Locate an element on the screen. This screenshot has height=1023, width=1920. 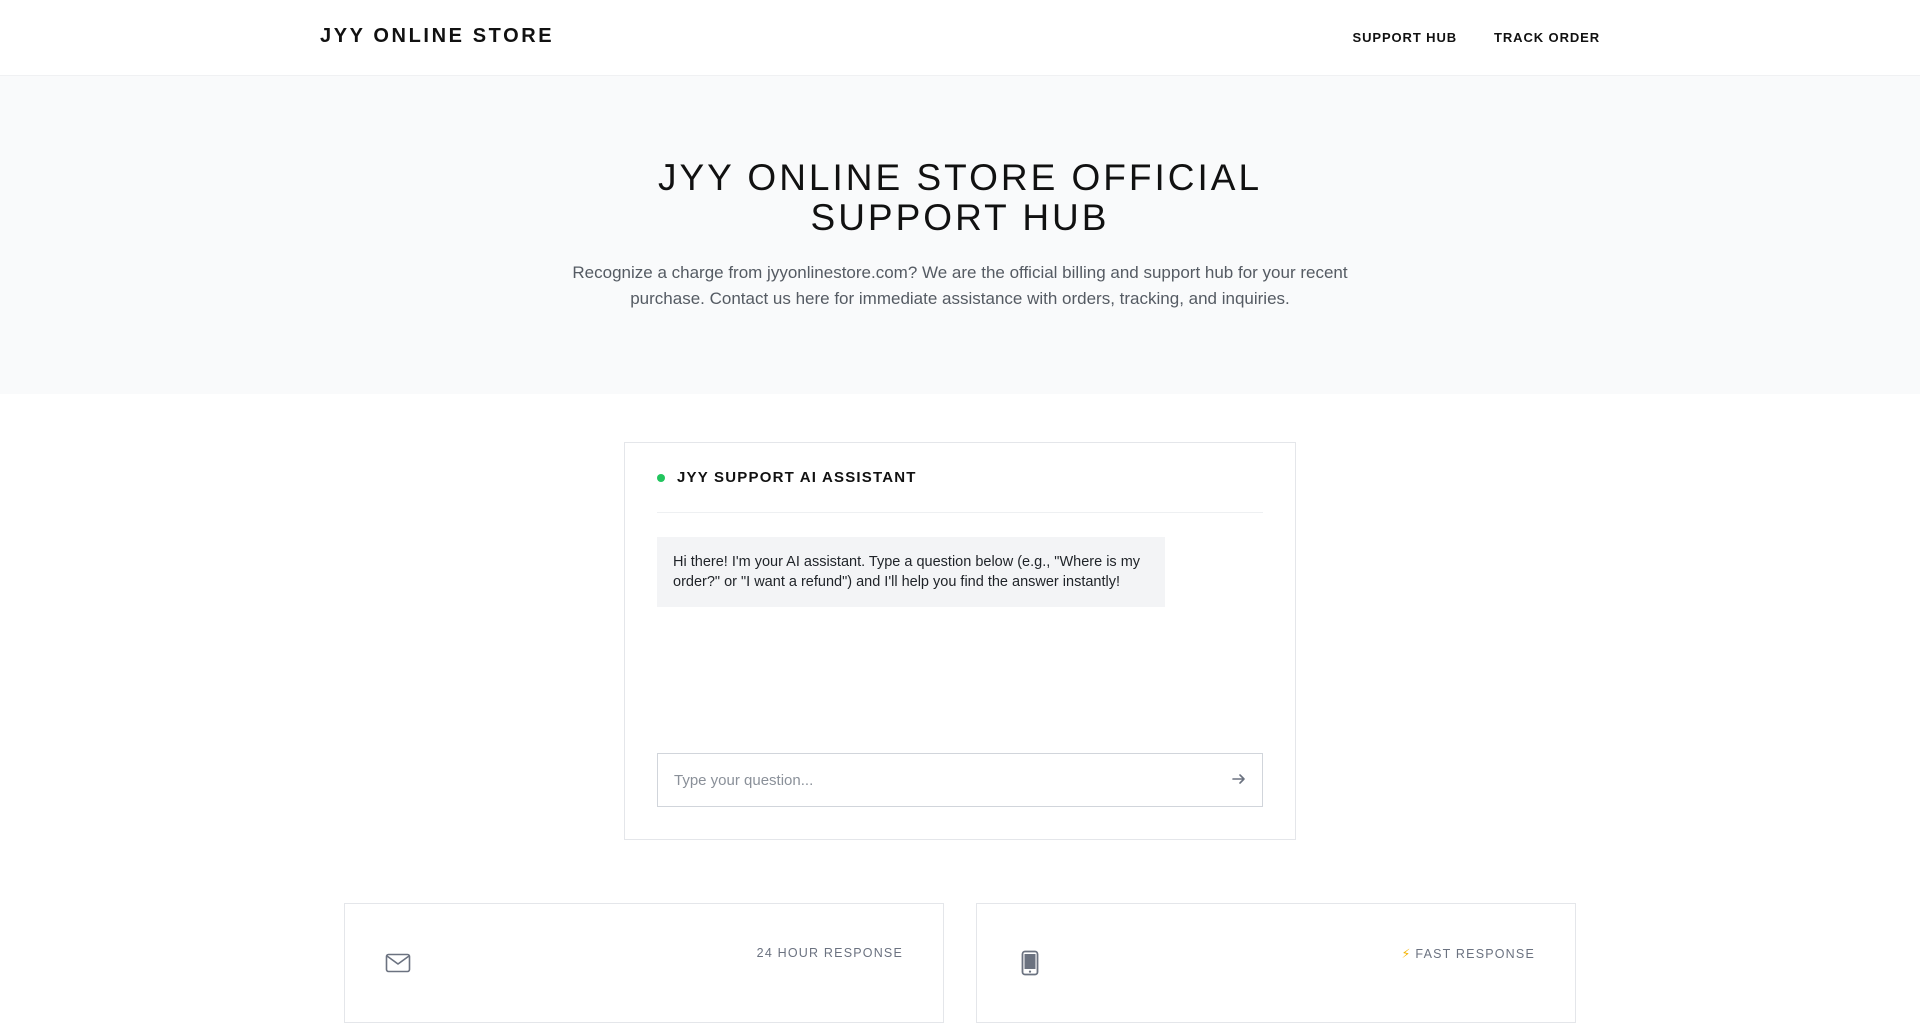
chat-input-bar is located at coordinates (960, 780).